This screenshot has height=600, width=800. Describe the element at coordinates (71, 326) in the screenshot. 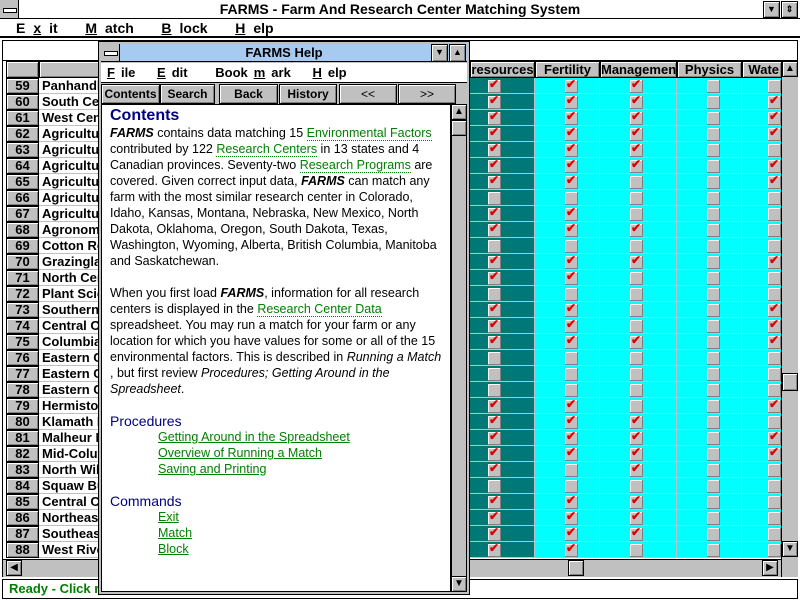

I see `row-center-name: Central Or` at that location.